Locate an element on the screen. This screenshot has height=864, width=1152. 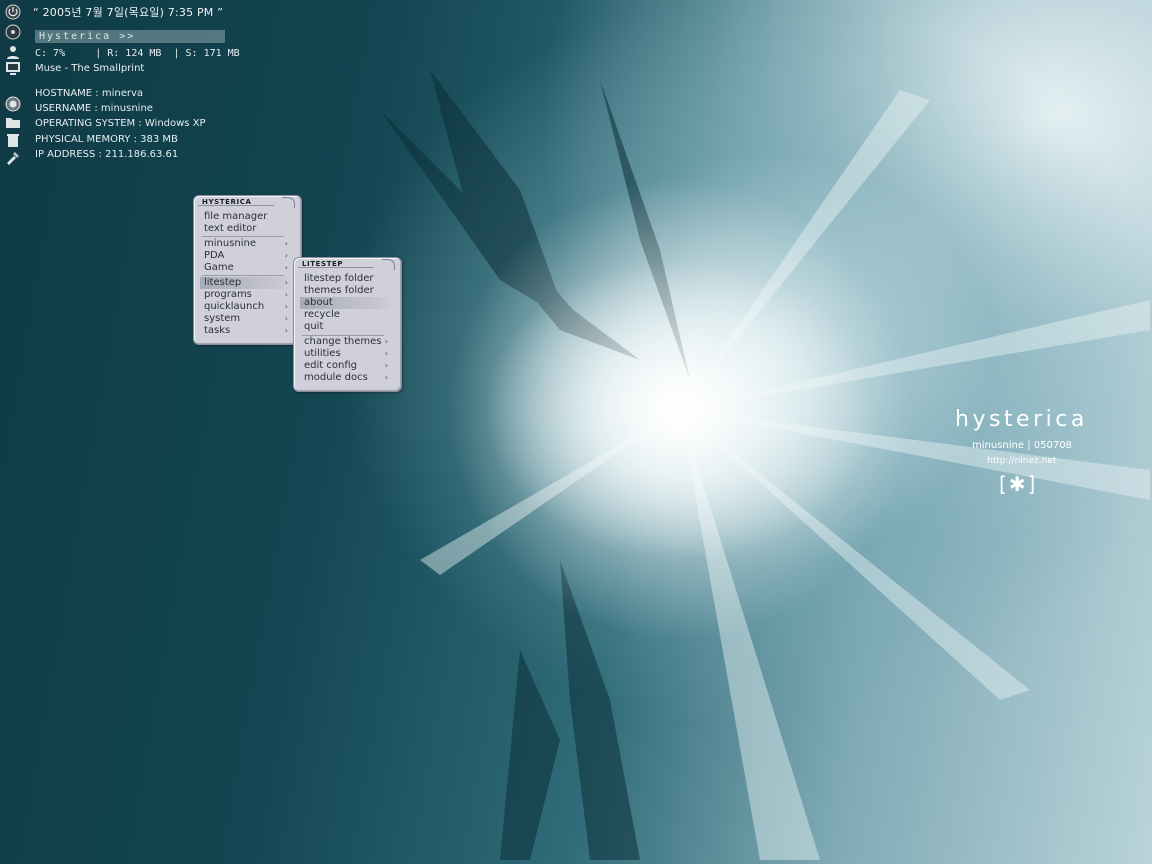
menu-item-change-themes: change themes › is located at coordinates (346, 342).